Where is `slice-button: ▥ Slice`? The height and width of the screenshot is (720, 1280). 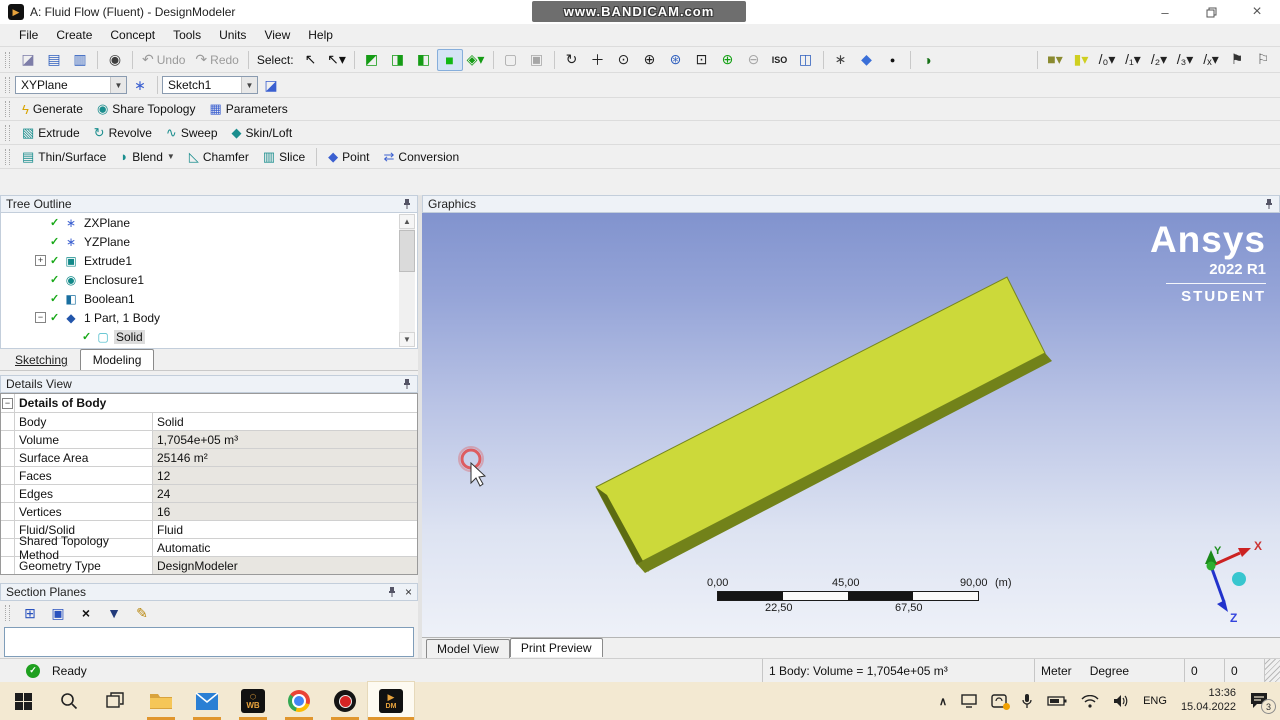 slice-button: ▥ Slice is located at coordinates (284, 157).